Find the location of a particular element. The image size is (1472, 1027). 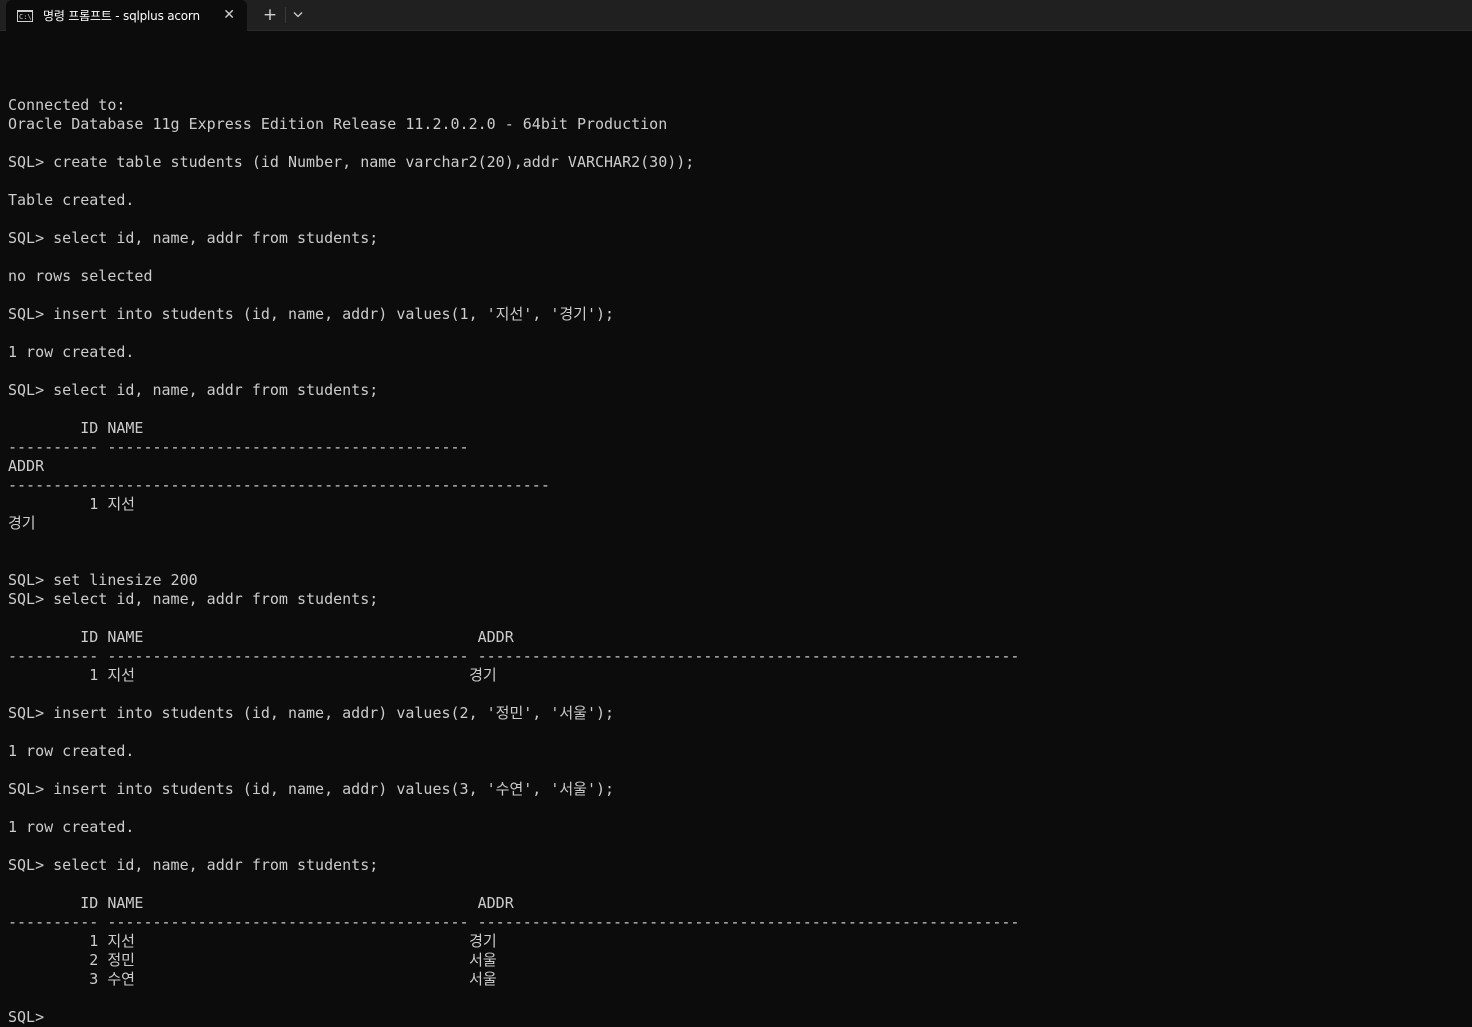

title-bar: C:\ 명령 프롬프트 - sqlplus acorn ✕ + is located at coordinates (736, 15).